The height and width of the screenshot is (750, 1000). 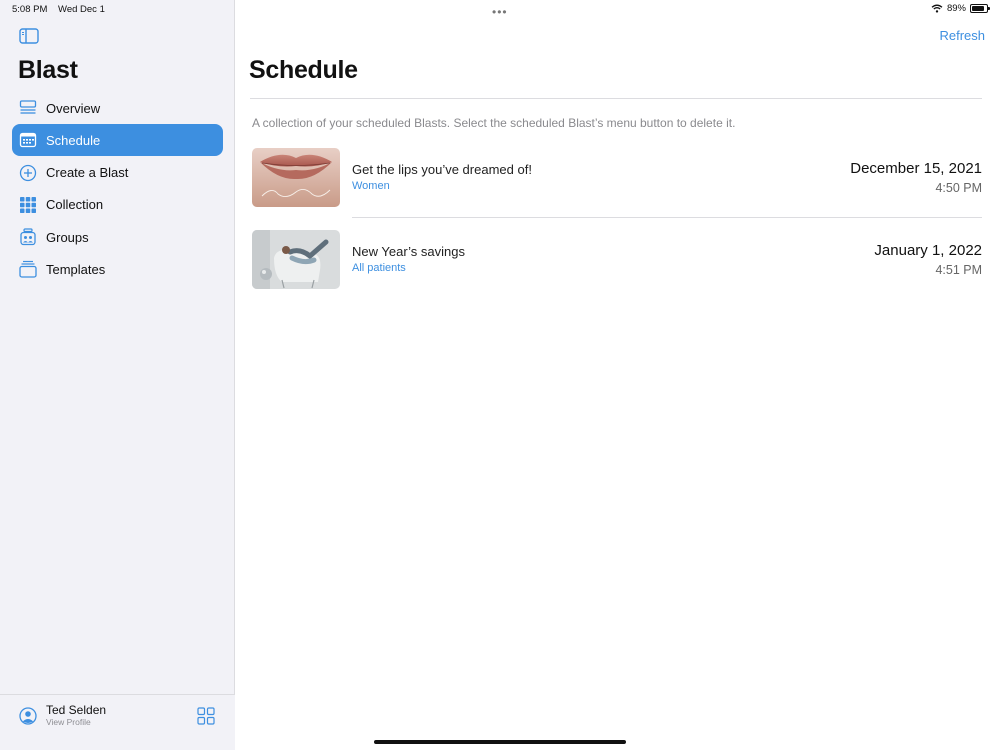 I want to click on app-title: Blast, so click(x=48, y=70).